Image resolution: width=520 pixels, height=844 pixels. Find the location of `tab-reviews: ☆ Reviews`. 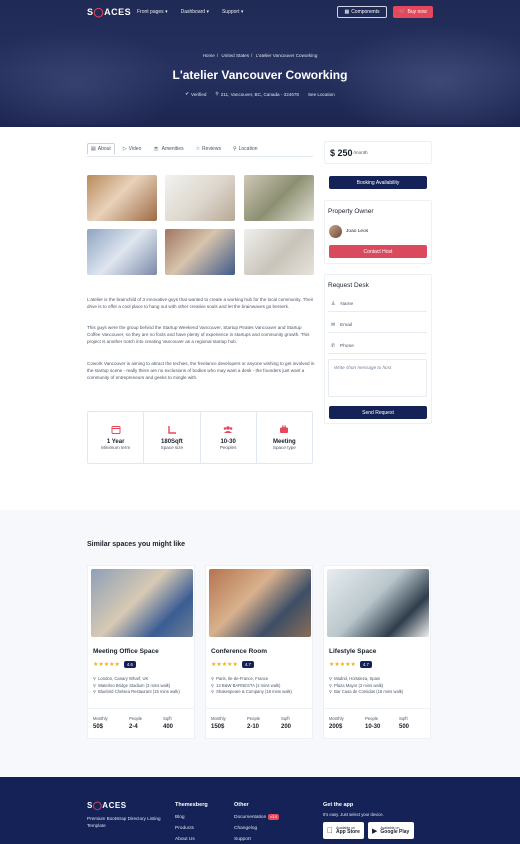

tab-reviews: ☆ Reviews is located at coordinates (208, 149).